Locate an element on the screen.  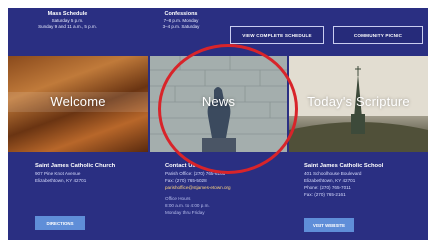
church-address-line: Elizabethtown, KY 42701 is located at coordinates (61, 180).